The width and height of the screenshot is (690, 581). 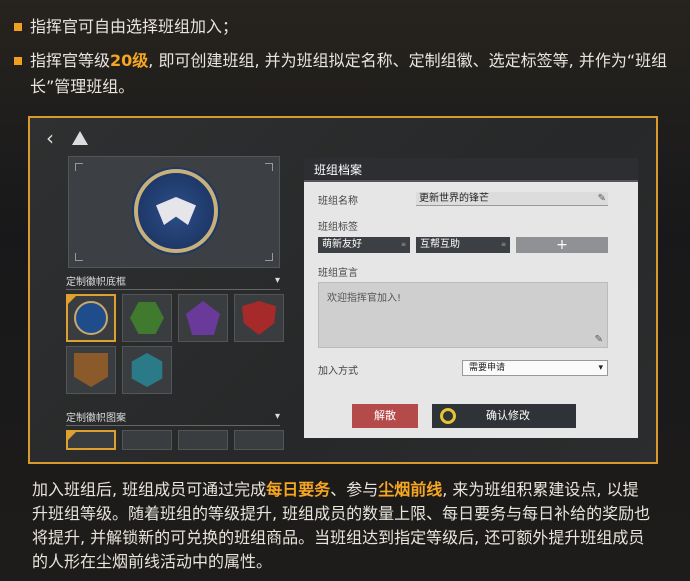 I want to click on join-method-select: 需要申请 ▾, so click(x=535, y=368).